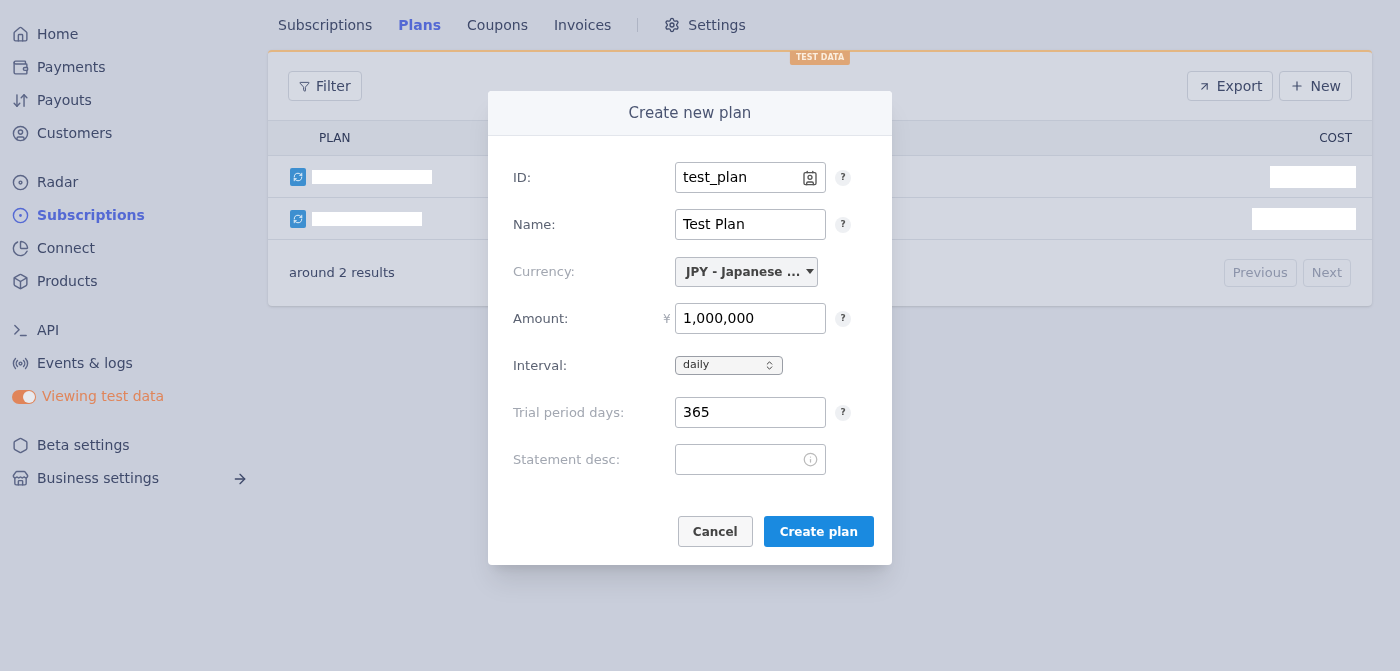 The image size is (1400, 671). What do you see at coordinates (20, 478) in the screenshot?
I see `store-icon` at bounding box center [20, 478].